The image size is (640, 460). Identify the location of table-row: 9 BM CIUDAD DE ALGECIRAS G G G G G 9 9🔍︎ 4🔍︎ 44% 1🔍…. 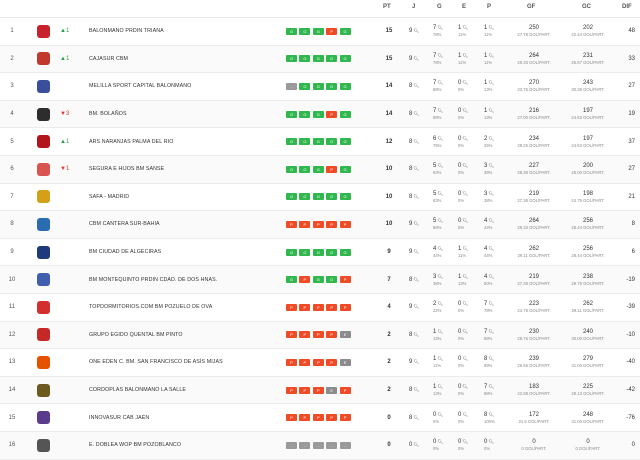
(320, 253).